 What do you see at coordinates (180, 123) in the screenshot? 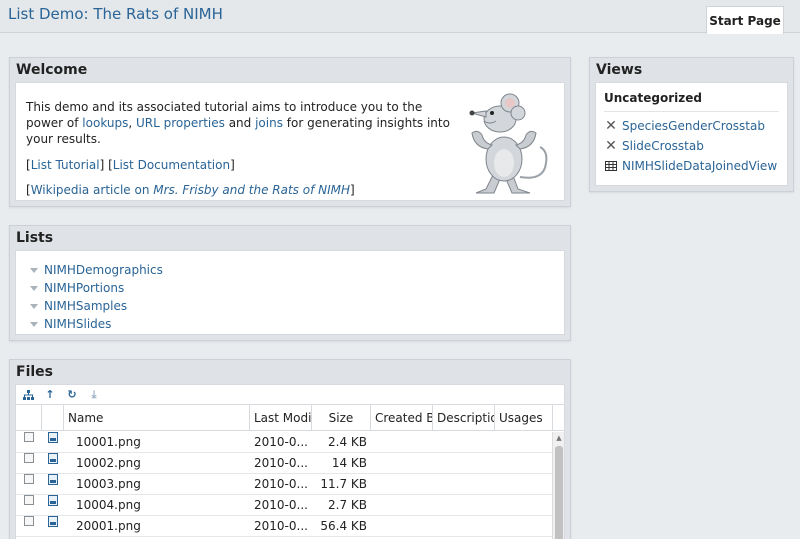
I see `url-properties-link: URL properties` at bounding box center [180, 123].